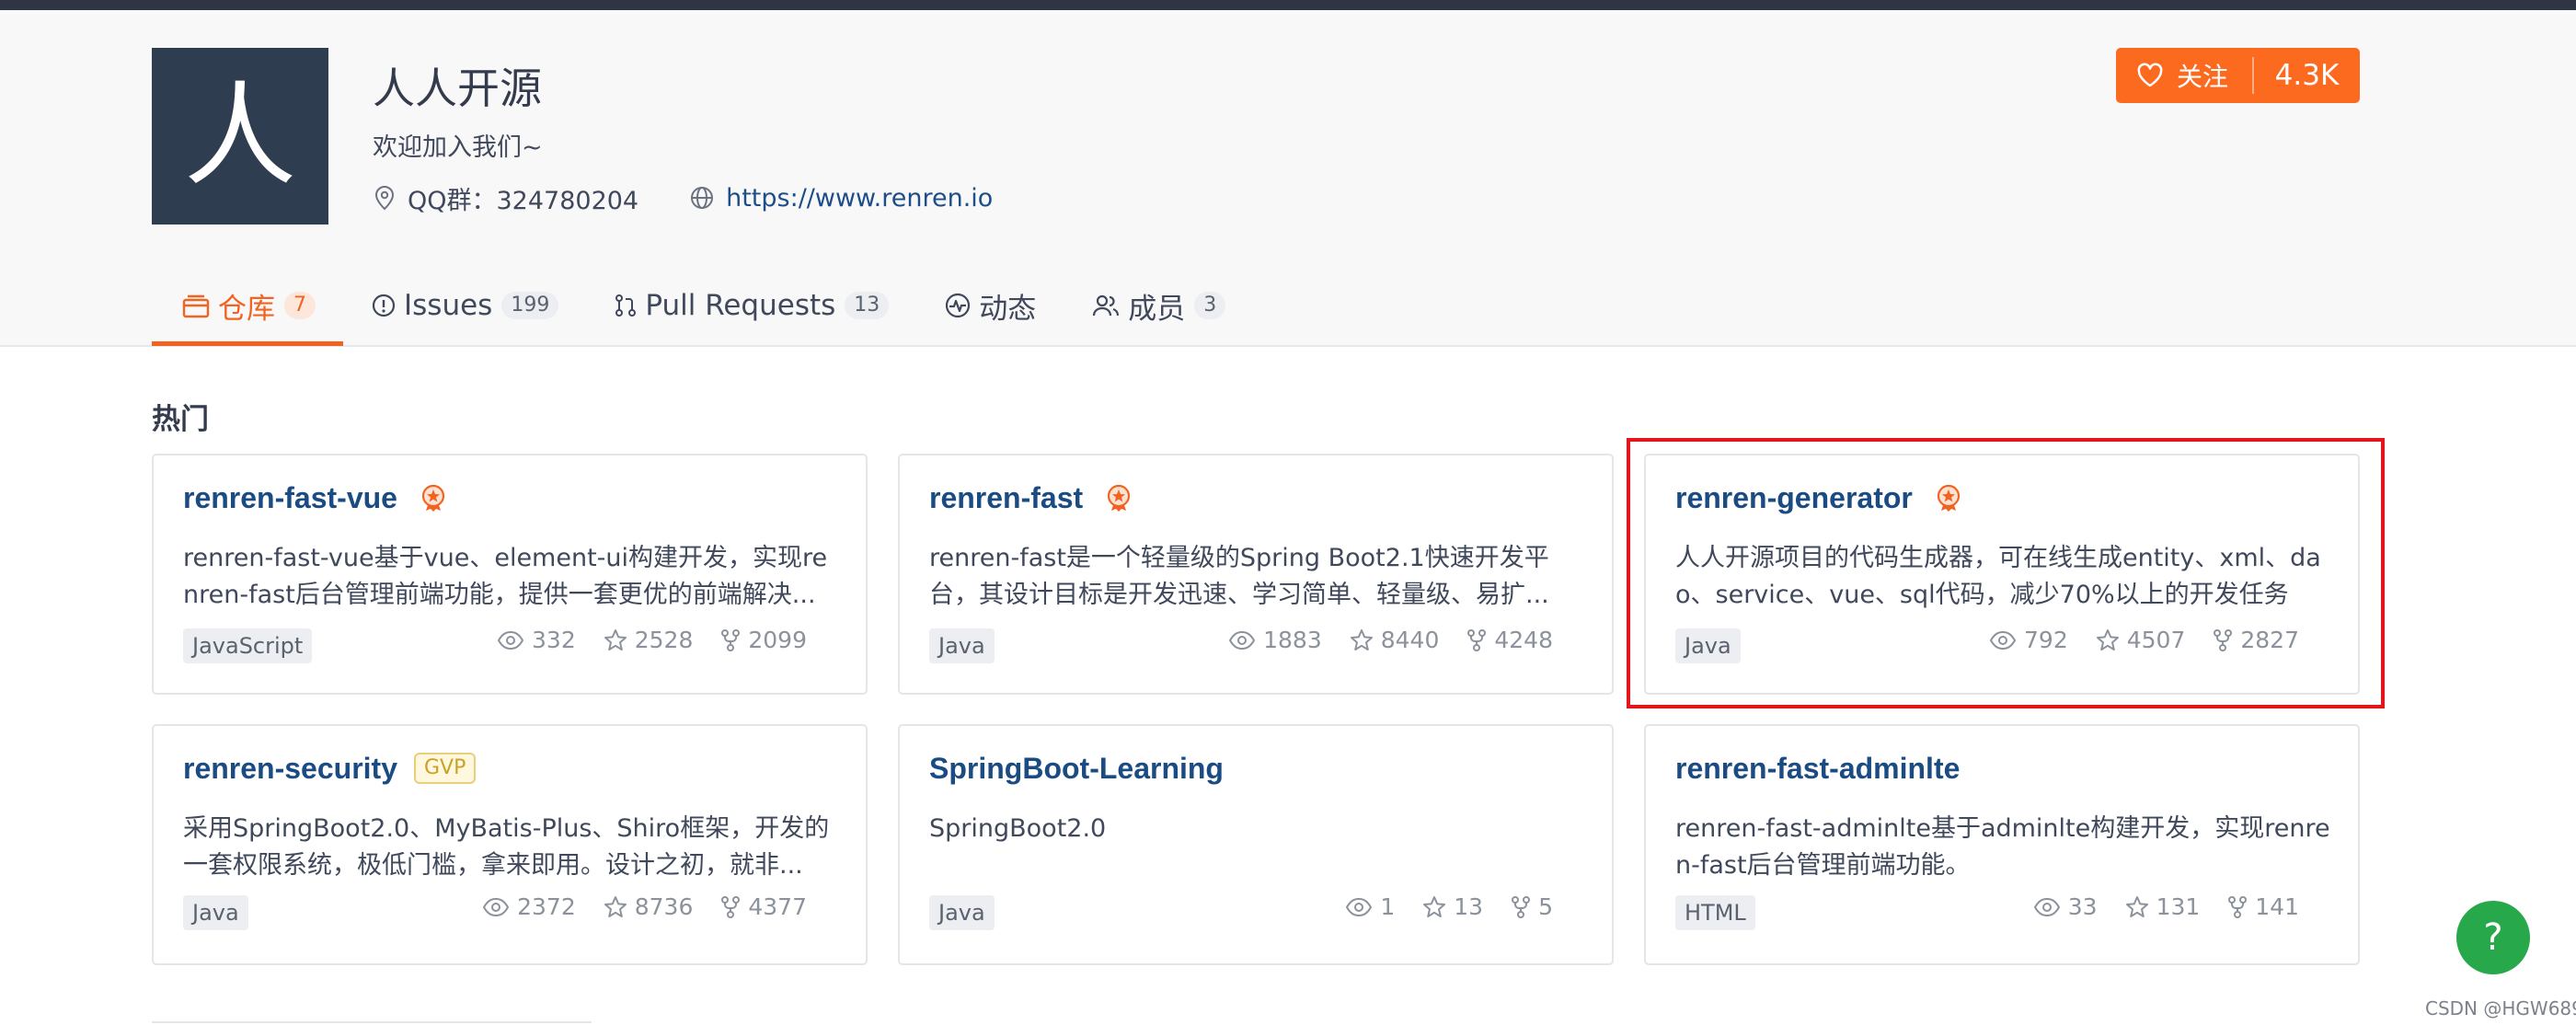  I want to click on website-link: https://www.renren.io, so click(859, 199).